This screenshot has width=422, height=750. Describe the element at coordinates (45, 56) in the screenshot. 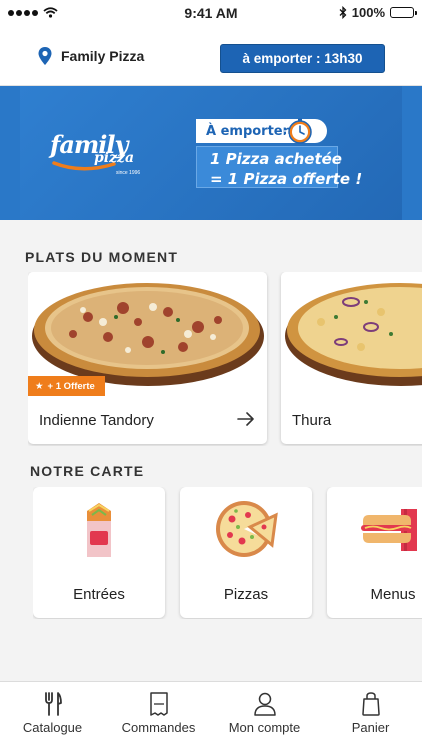

I see `location-pin-icon` at that location.